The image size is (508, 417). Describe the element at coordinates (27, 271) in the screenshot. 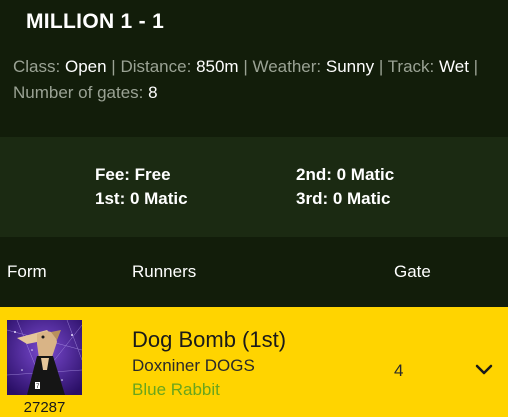

I see `column-form: Form` at that location.